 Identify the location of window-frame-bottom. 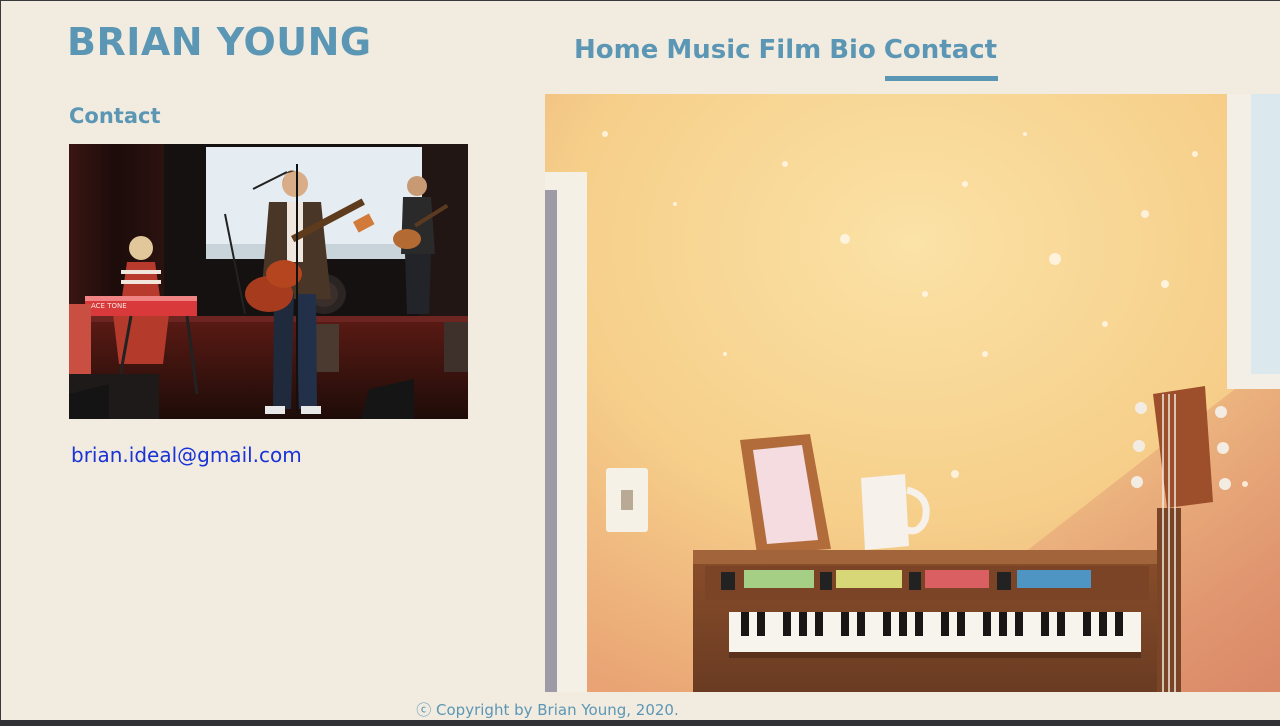
(640, 723).